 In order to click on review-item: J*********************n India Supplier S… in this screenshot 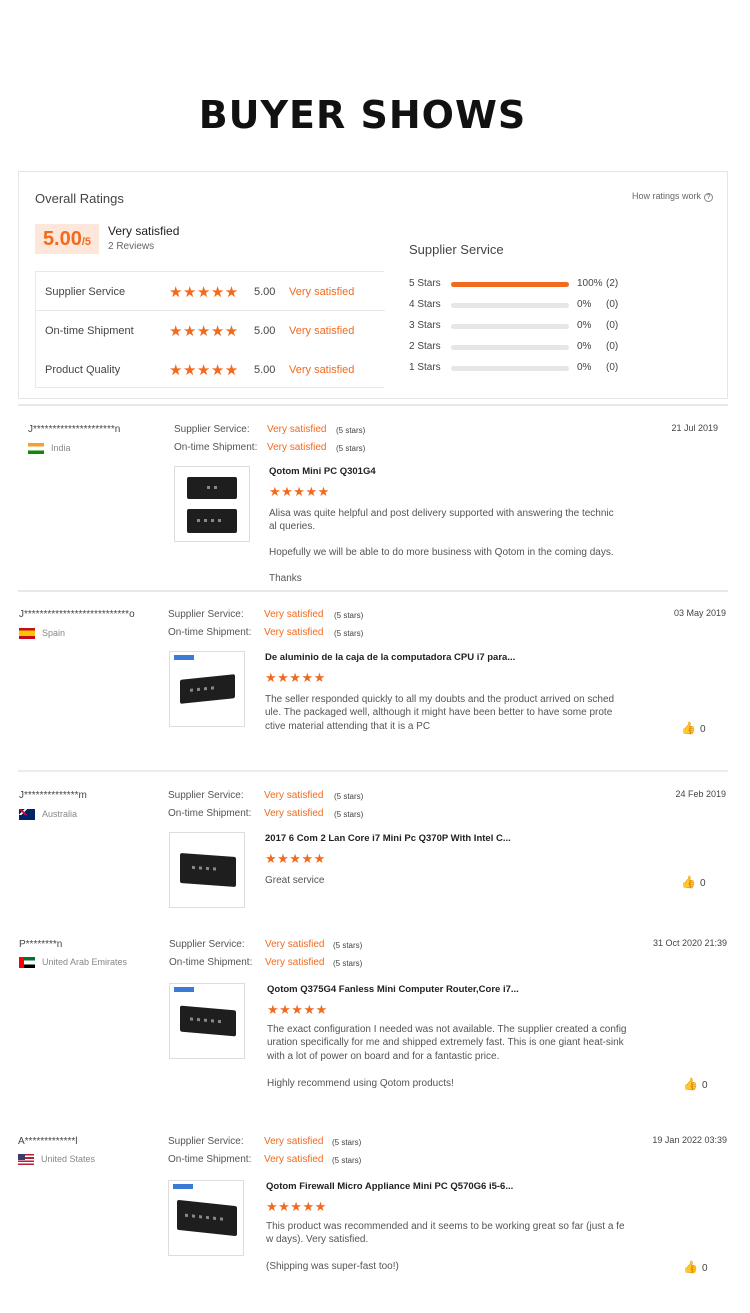, I will do `click(373, 497)`.